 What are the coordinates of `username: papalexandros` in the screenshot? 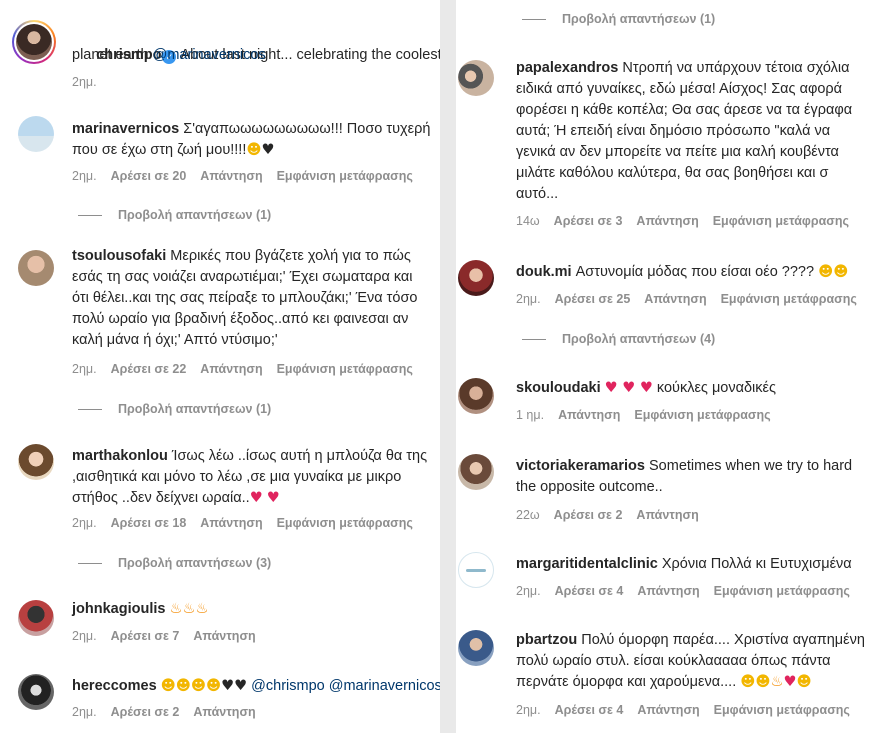 It's located at (567, 68).